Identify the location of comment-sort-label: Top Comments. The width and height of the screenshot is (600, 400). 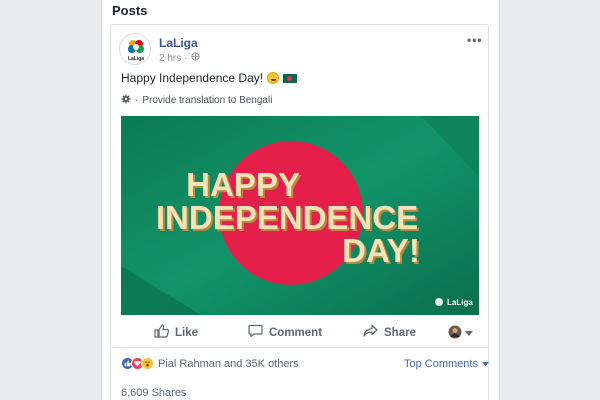
(441, 364).